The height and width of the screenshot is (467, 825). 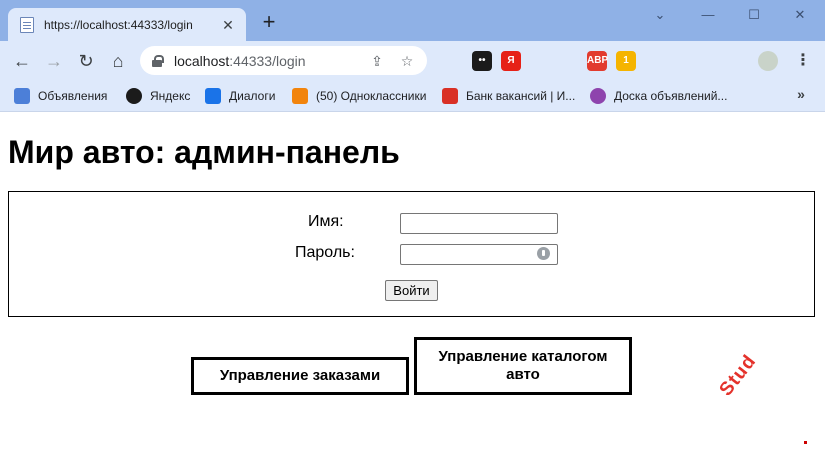 What do you see at coordinates (482, 61) in the screenshot?
I see `tapermonkey-icon: ••` at bounding box center [482, 61].